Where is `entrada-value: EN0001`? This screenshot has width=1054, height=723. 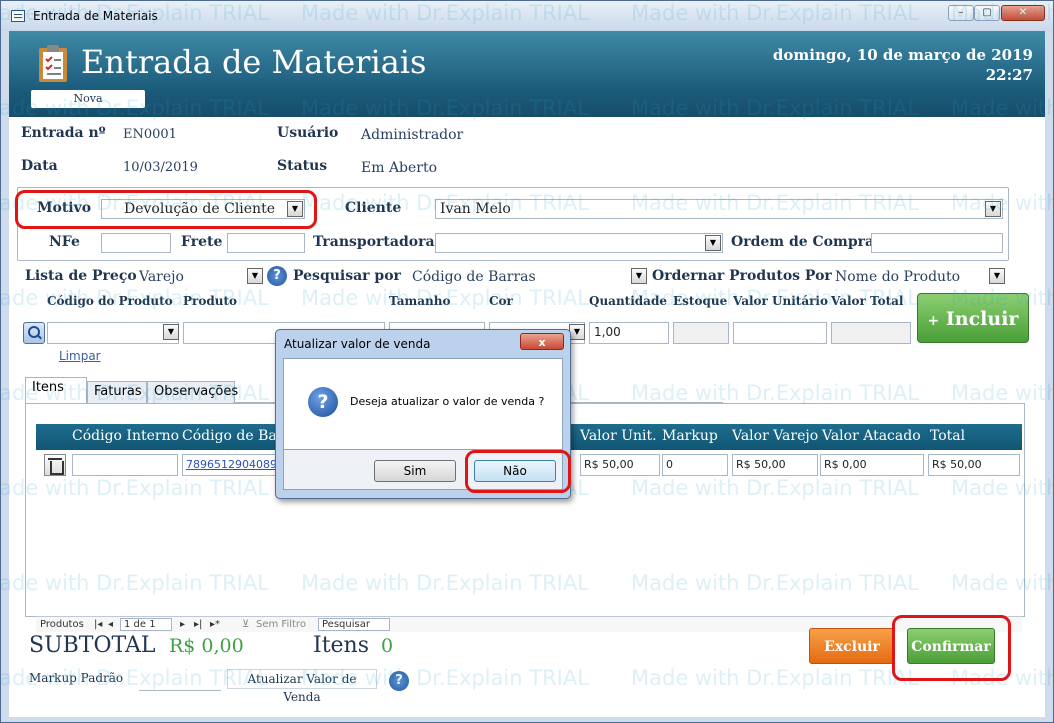 entrada-value: EN0001 is located at coordinates (150, 134).